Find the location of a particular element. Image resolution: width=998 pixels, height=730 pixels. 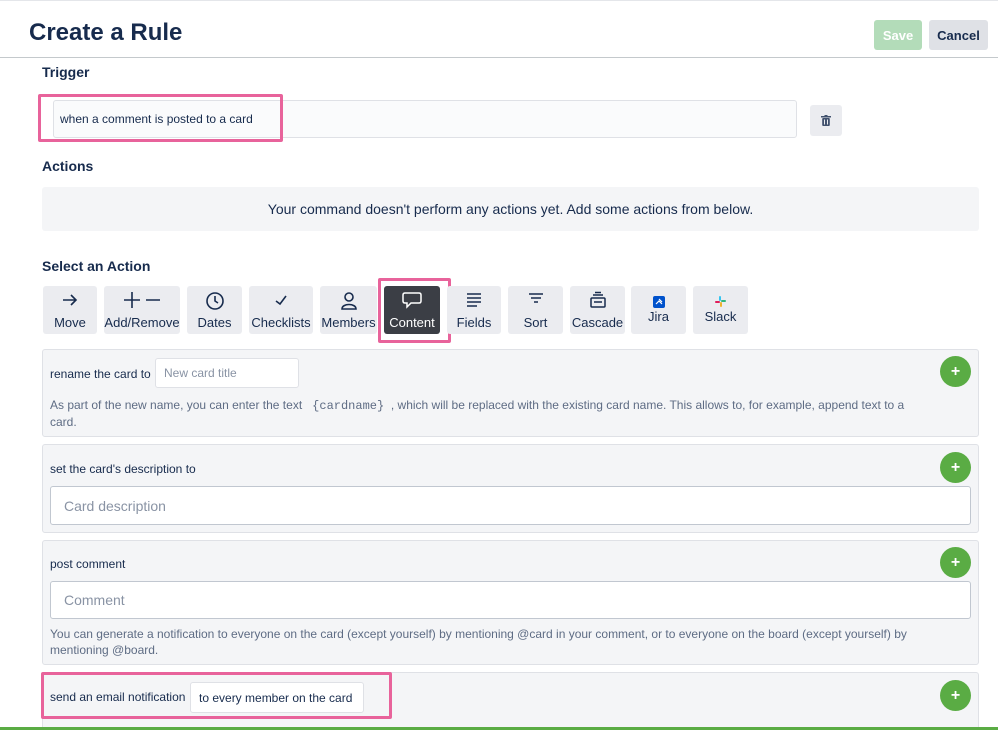

tab-jira: Jira is located at coordinates (658, 310).